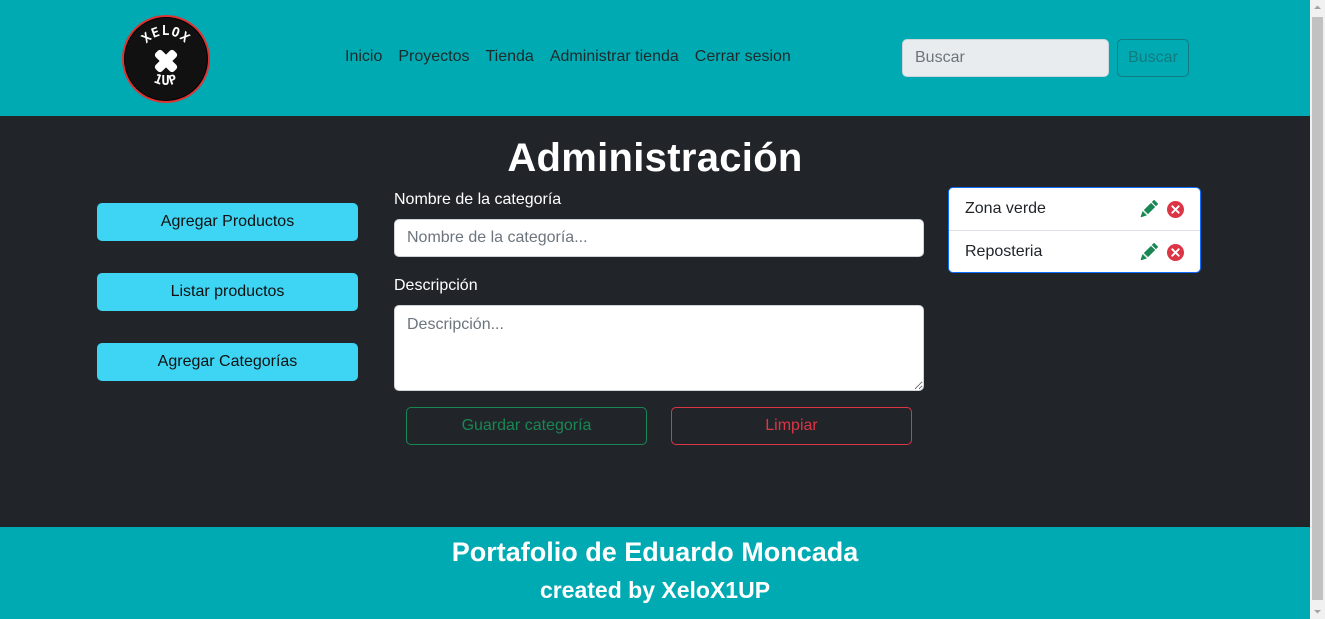 This screenshot has width=1325, height=619. Describe the element at coordinates (436, 285) in the screenshot. I see `description-label: Descripción` at that location.